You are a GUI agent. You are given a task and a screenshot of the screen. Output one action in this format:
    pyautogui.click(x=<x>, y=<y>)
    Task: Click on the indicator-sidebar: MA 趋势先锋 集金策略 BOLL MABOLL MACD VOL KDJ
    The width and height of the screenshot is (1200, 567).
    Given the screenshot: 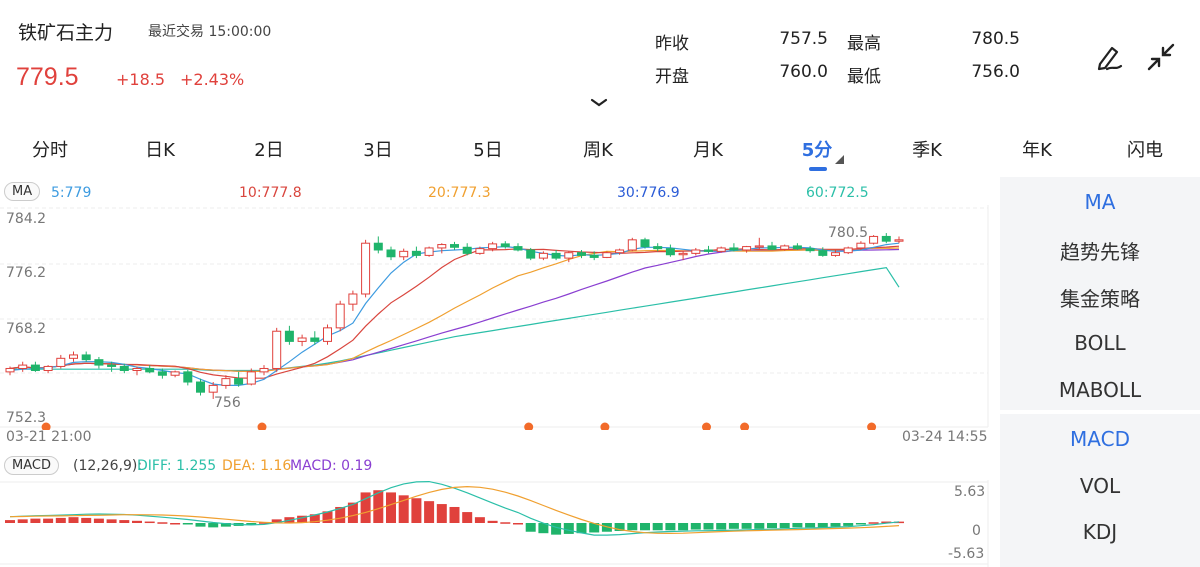 What is the action you would take?
    pyautogui.click(x=1100, y=372)
    